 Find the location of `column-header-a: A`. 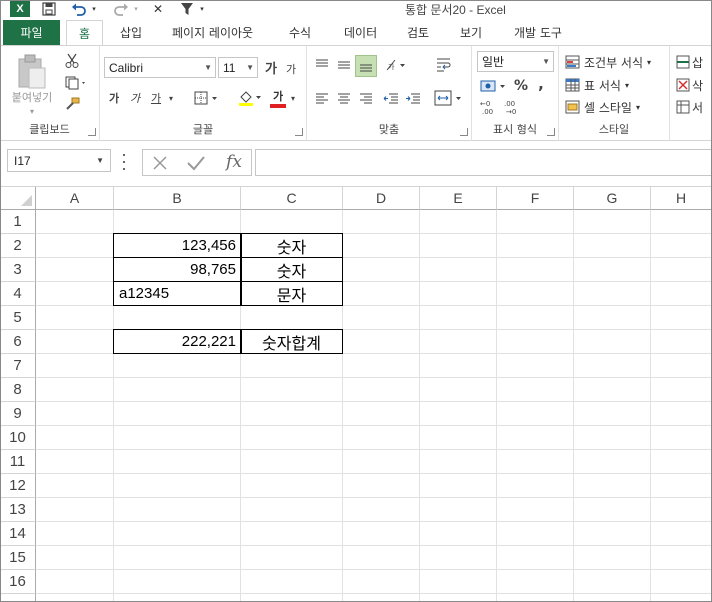

column-header-a: A is located at coordinates (75, 198).